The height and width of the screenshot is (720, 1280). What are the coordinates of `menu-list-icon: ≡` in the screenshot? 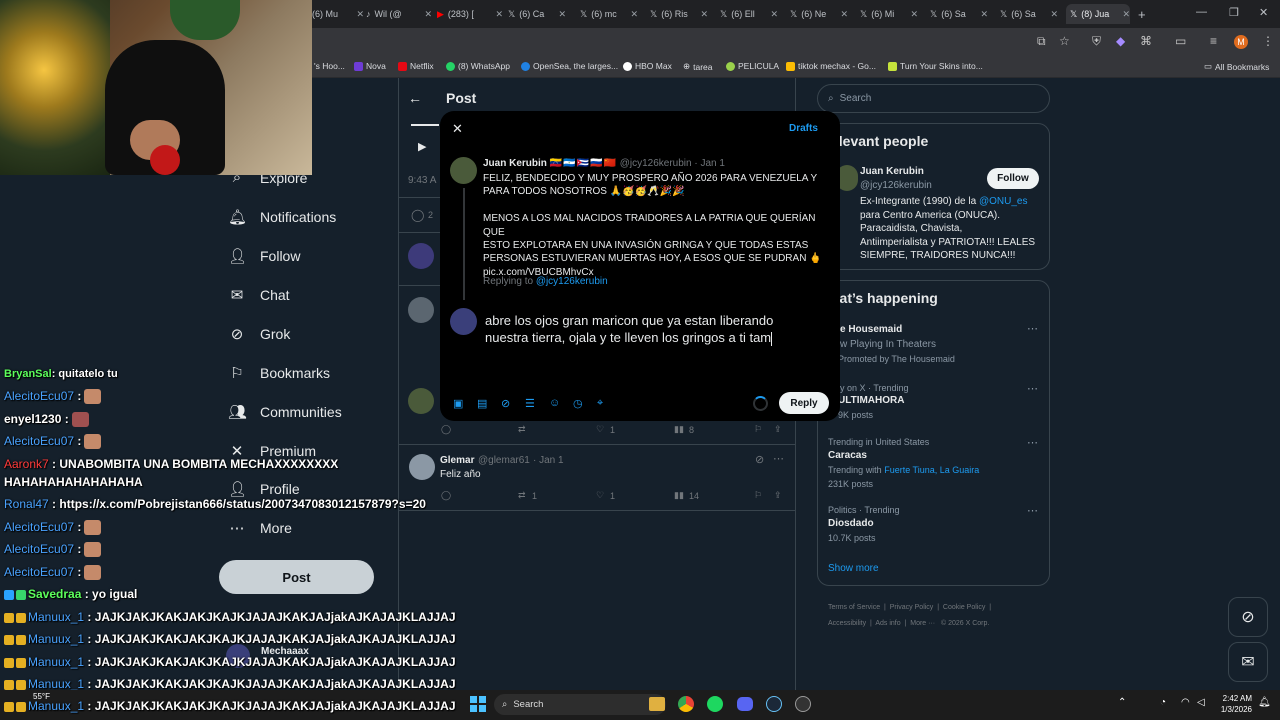 It's located at (1213, 41).